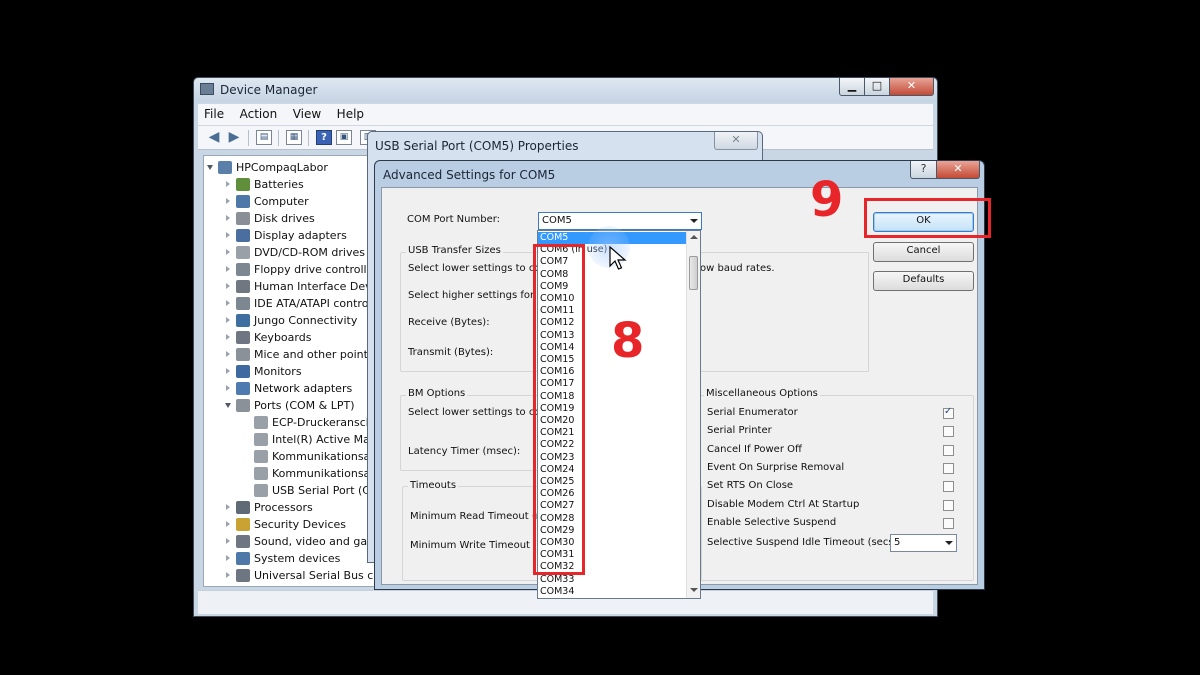 The height and width of the screenshot is (675, 1200). I want to click on network-adapter-icon, so click(243, 388).